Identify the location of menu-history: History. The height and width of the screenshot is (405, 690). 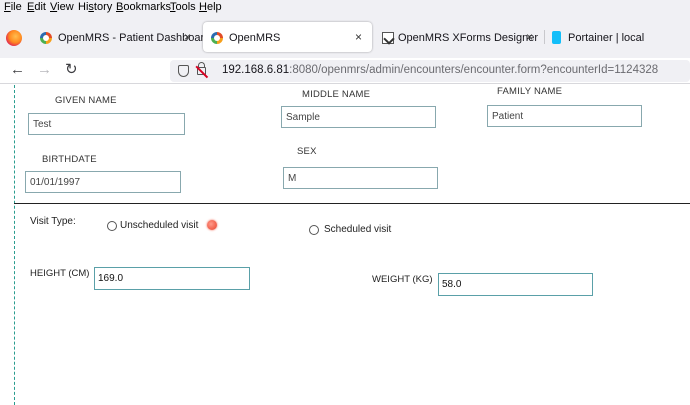
(95, 7).